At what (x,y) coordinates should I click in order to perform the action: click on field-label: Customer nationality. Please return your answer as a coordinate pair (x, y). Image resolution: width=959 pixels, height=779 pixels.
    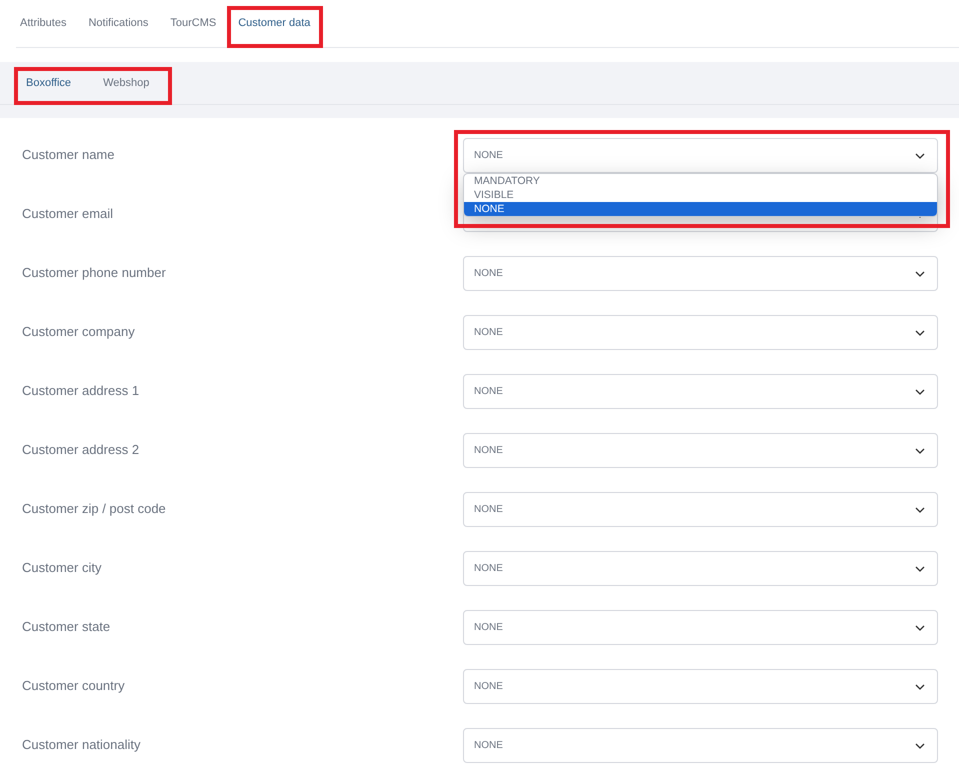
    Looking at the image, I should click on (82, 745).